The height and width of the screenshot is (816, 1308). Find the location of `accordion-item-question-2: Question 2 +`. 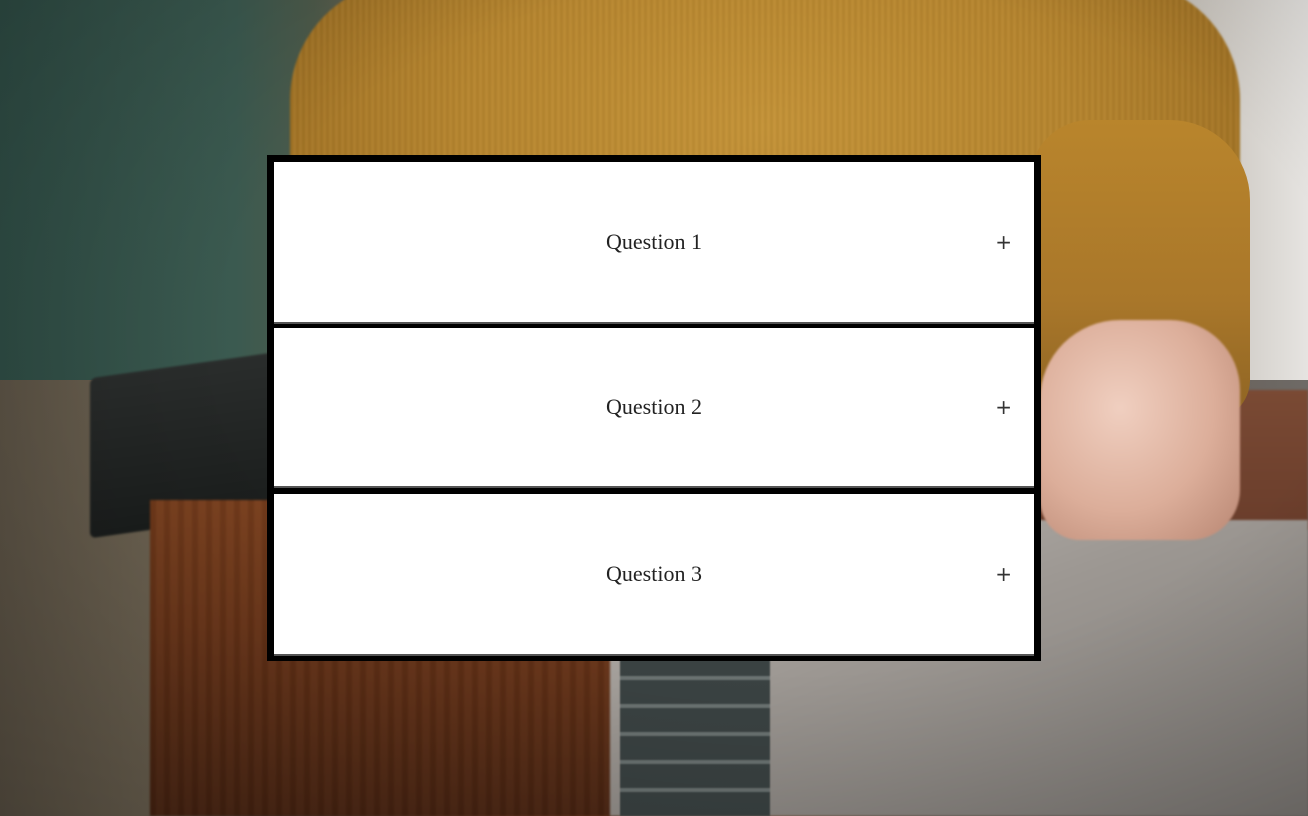

accordion-item-question-2: Question 2 + is located at coordinates (654, 408).